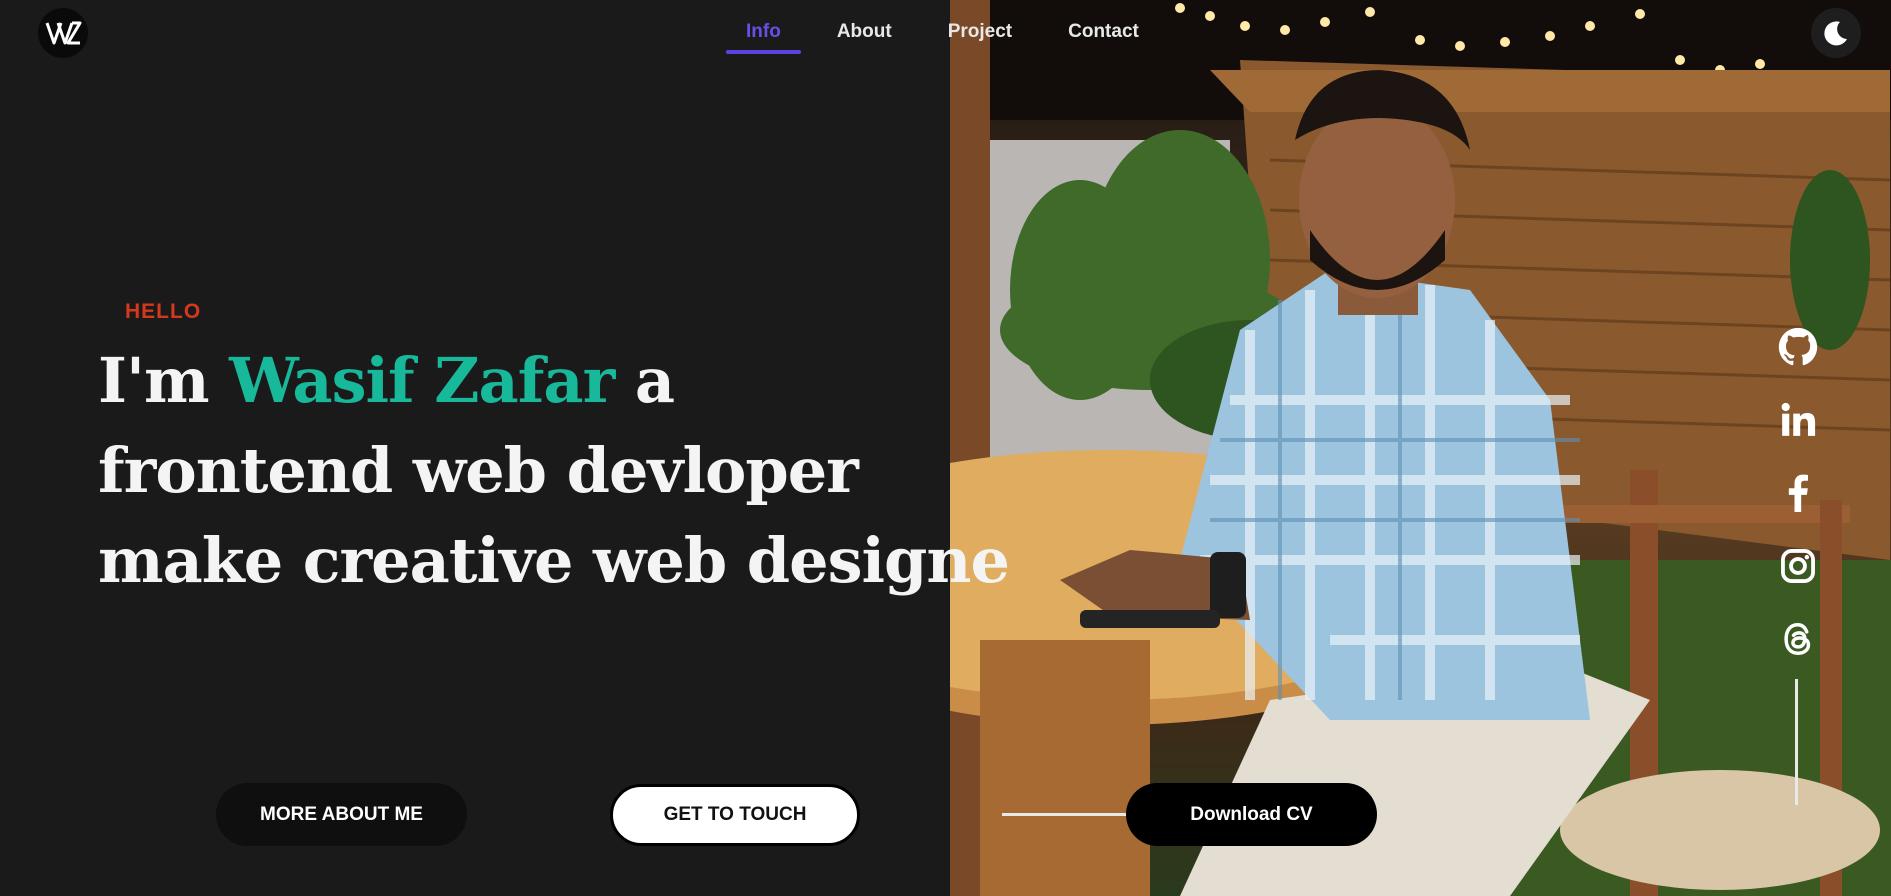  What do you see at coordinates (1103, 34) in the screenshot?
I see `nav-contact: Contact` at bounding box center [1103, 34].